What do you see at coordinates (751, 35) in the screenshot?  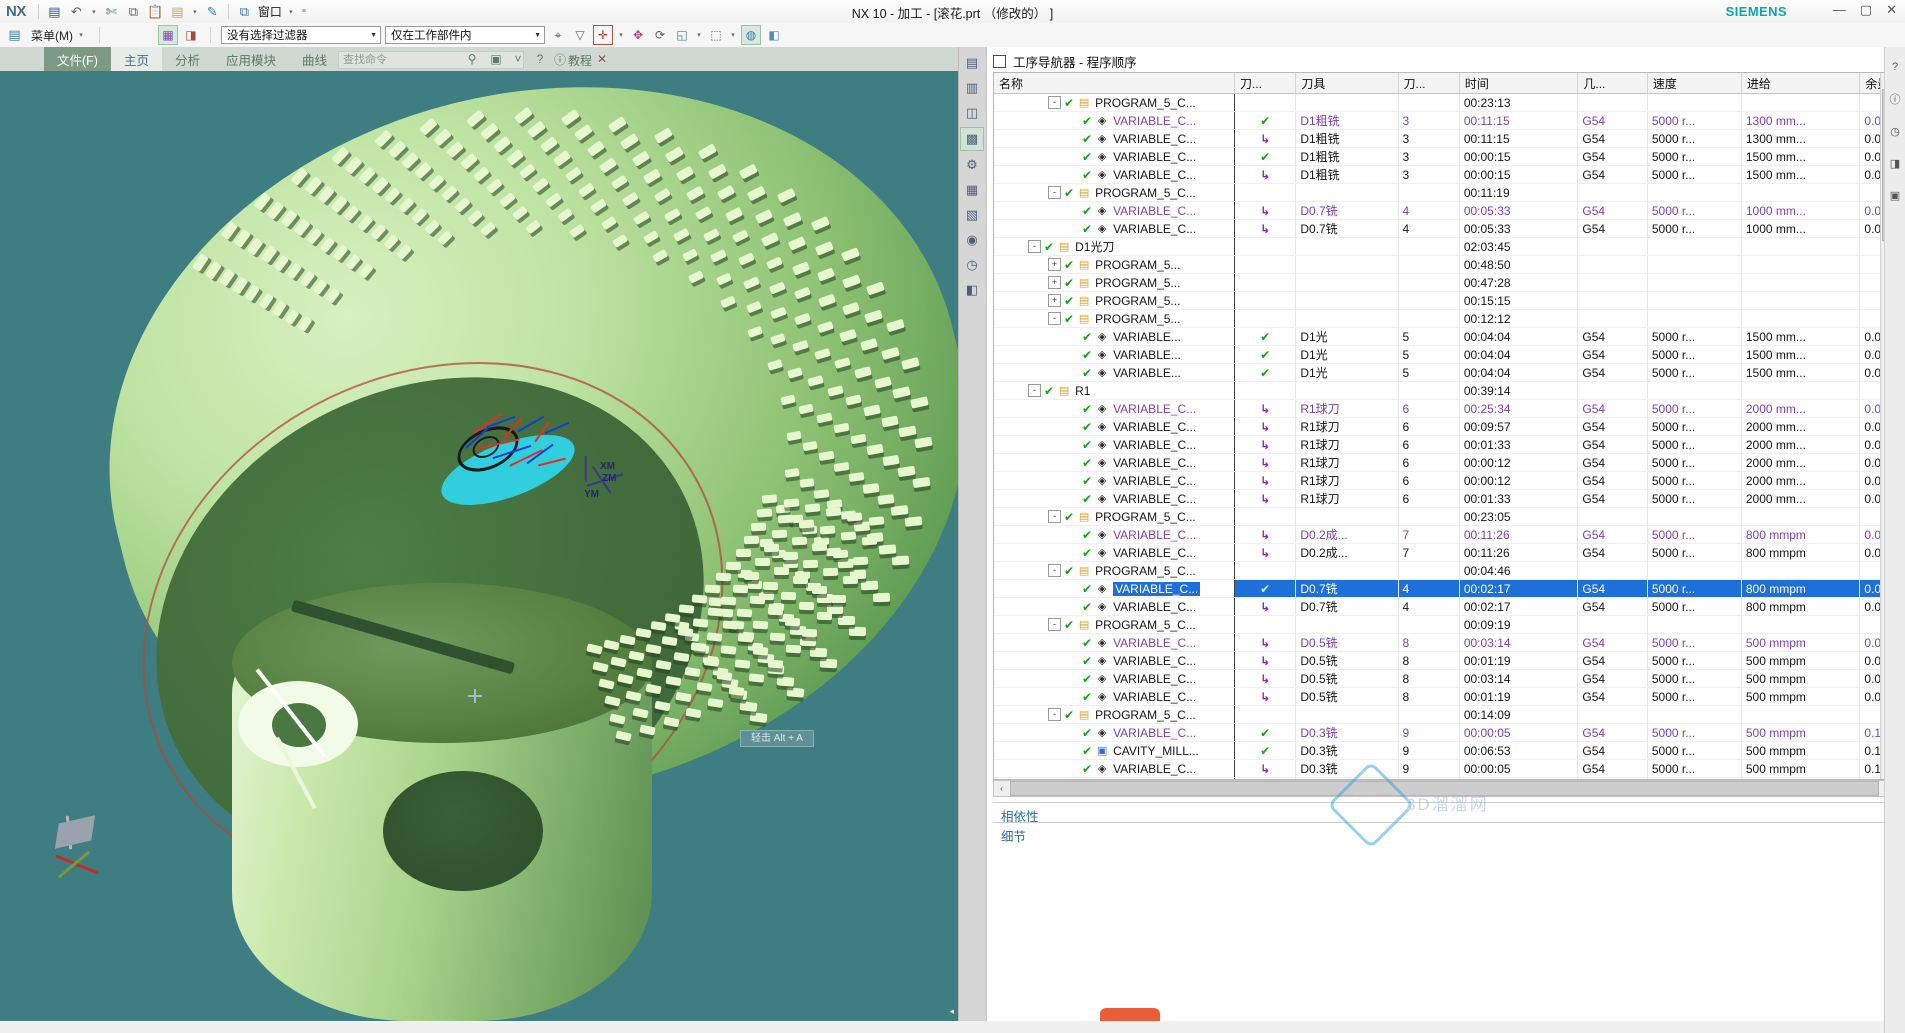 I see `render-style-icon: ◍` at bounding box center [751, 35].